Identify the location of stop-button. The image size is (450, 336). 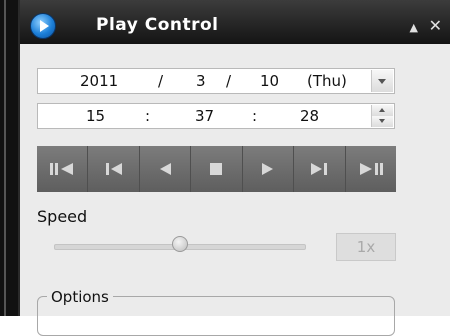
(217, 169).